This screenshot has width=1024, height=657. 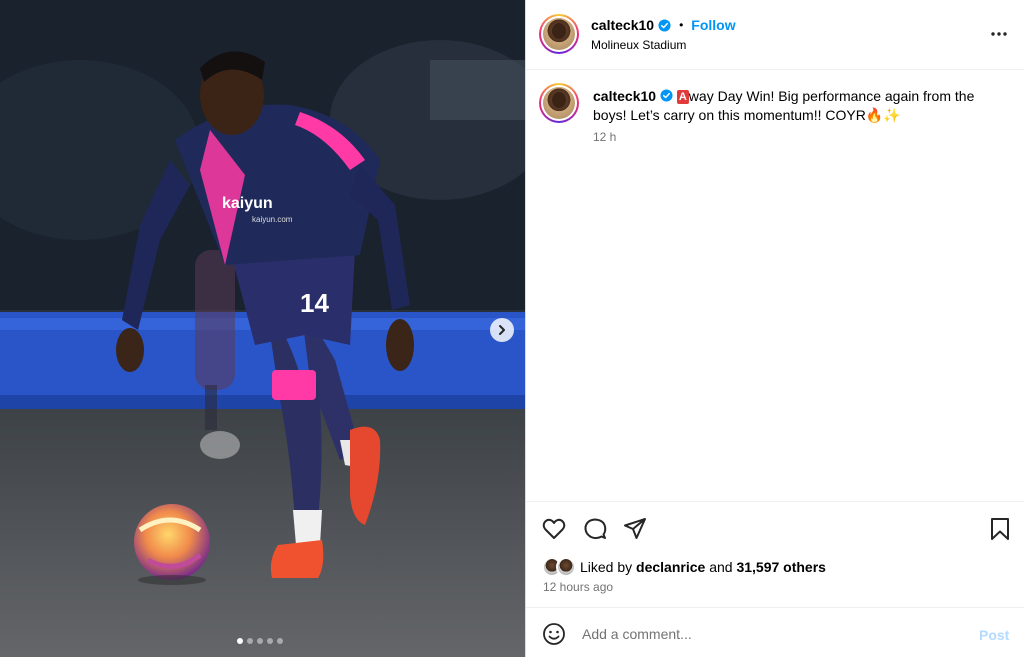 What do you see at coordinates (604, 137) in the screenshot?
I see `caption-timestamp: 12 h` at bounding box center [604, 137].